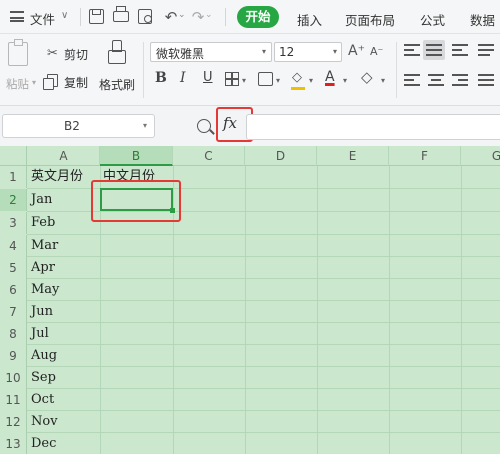 This screenshot has width=500, height=454. I want to click on save-icon, so click(96, 16).